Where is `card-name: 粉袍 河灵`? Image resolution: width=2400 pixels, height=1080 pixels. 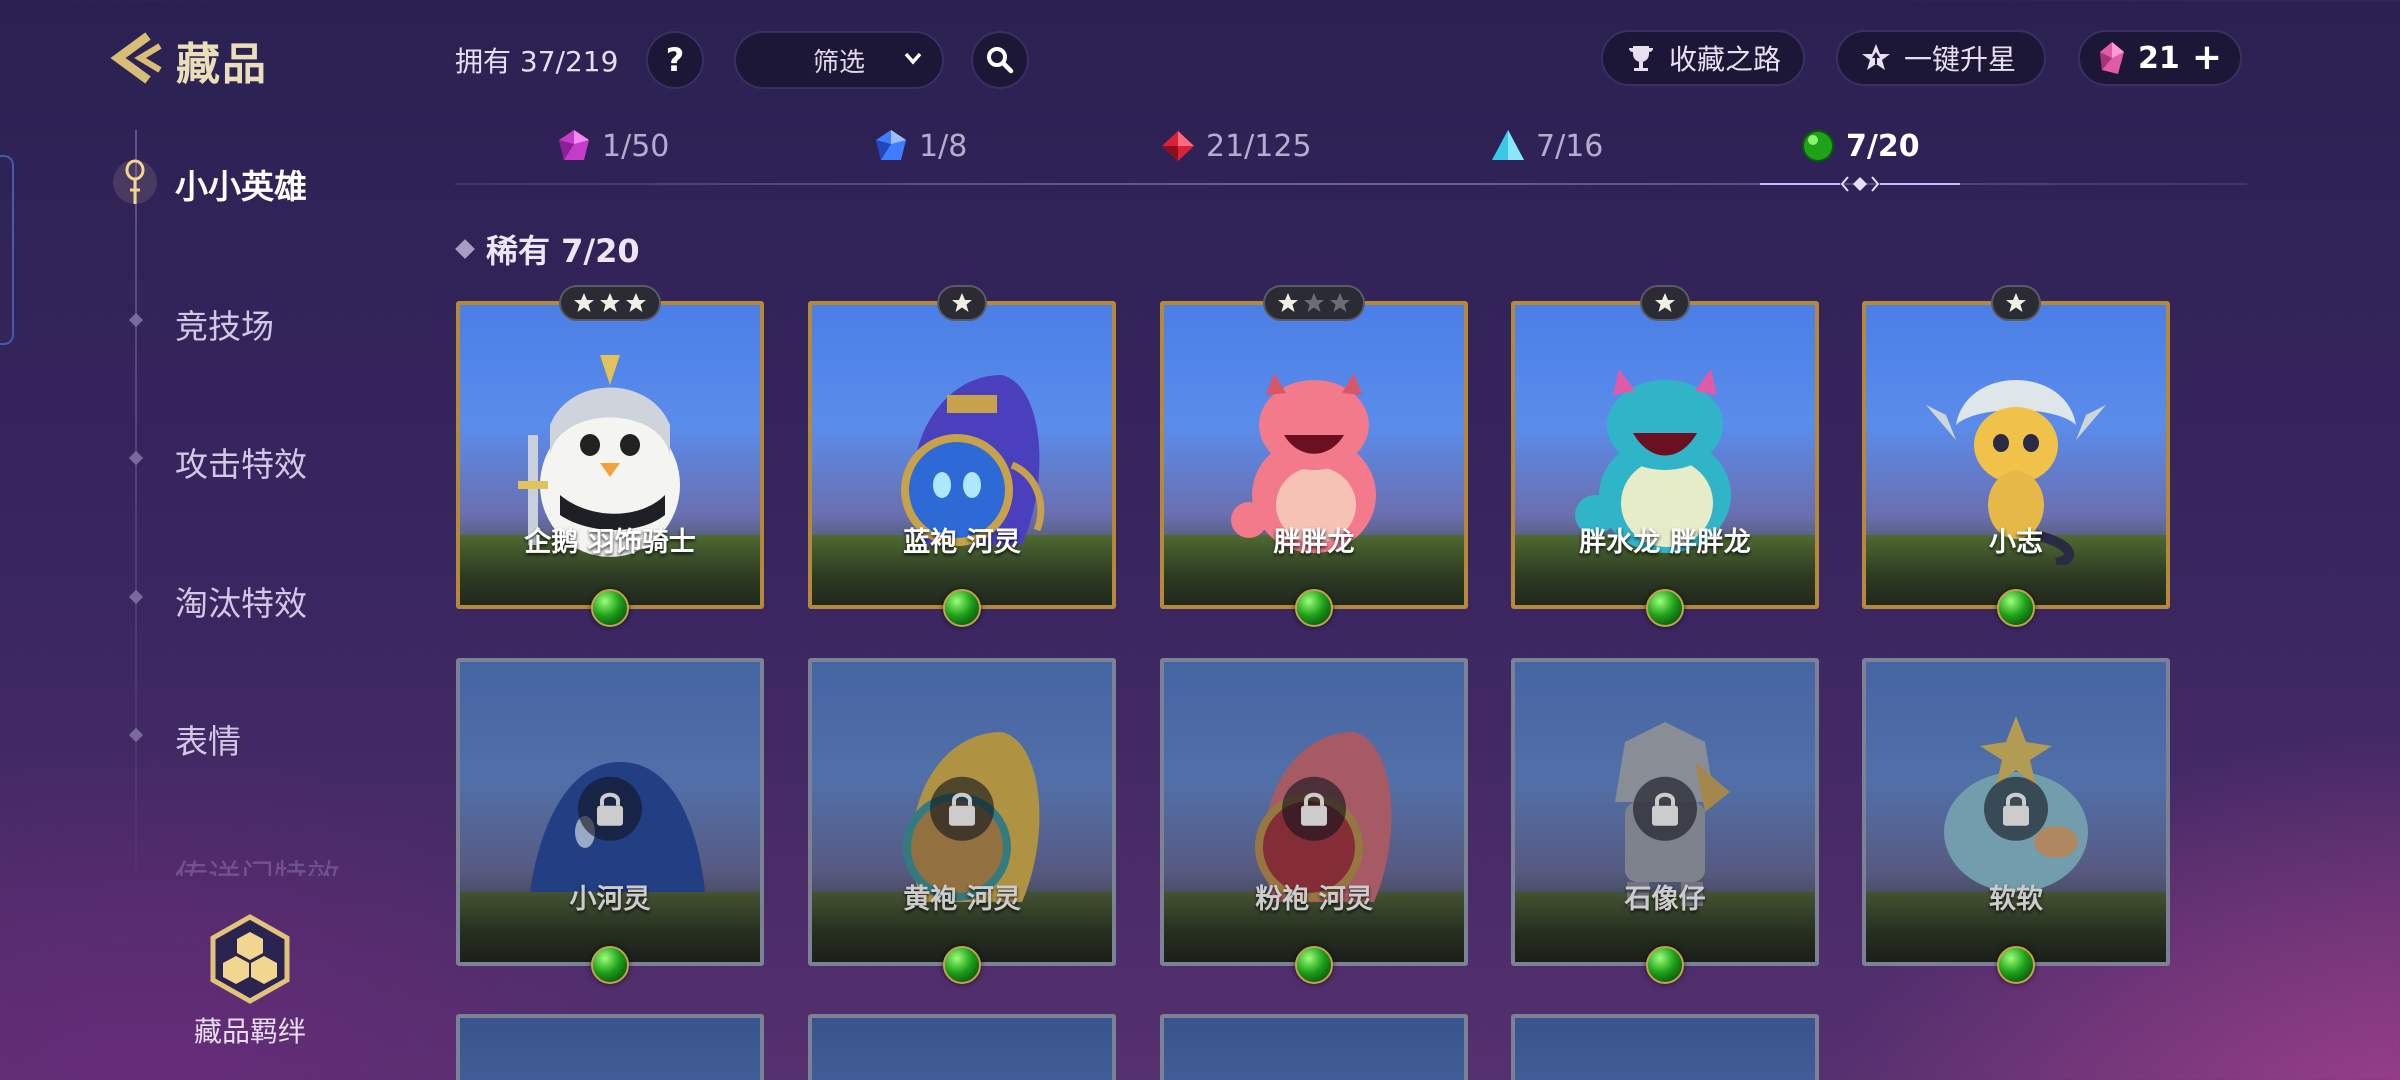
card-name: 粉袍 河灵 is located at coordinates (1314, 899).